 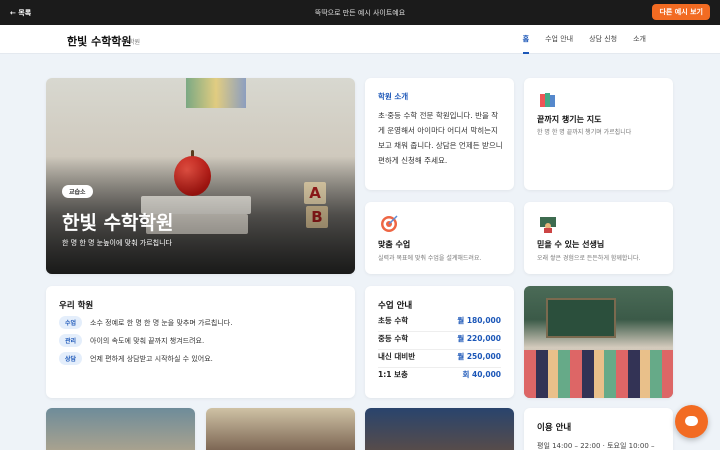 I want to click on hero-title: 한빛 수학학원, so click(x=118, y=223).